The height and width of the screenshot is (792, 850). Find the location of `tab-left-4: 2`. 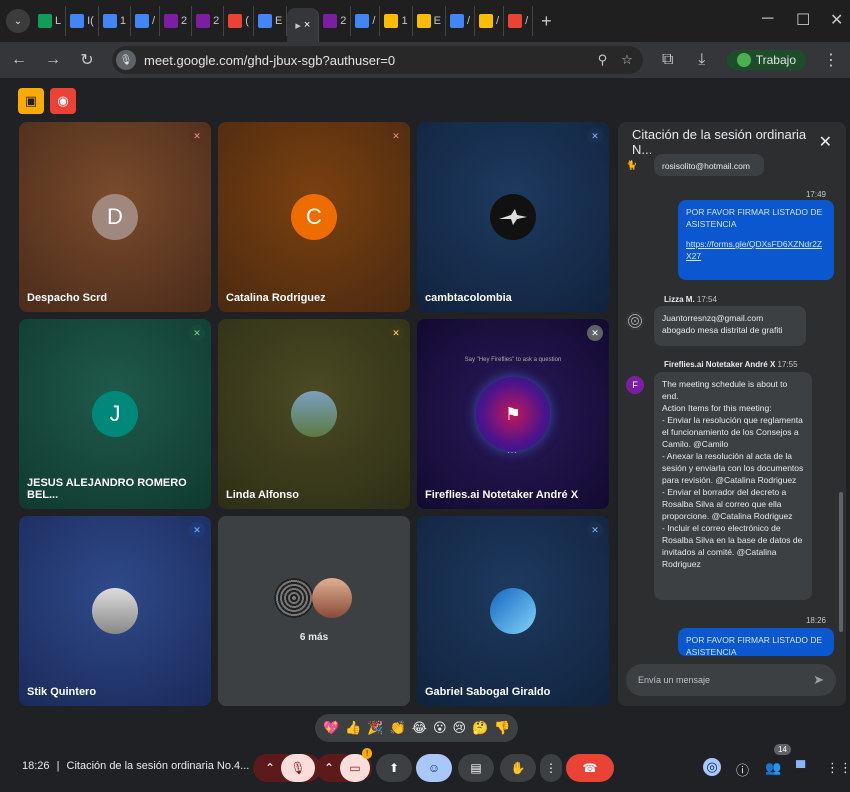

tab-left-4: 2 is located at coordinates (176, 21).